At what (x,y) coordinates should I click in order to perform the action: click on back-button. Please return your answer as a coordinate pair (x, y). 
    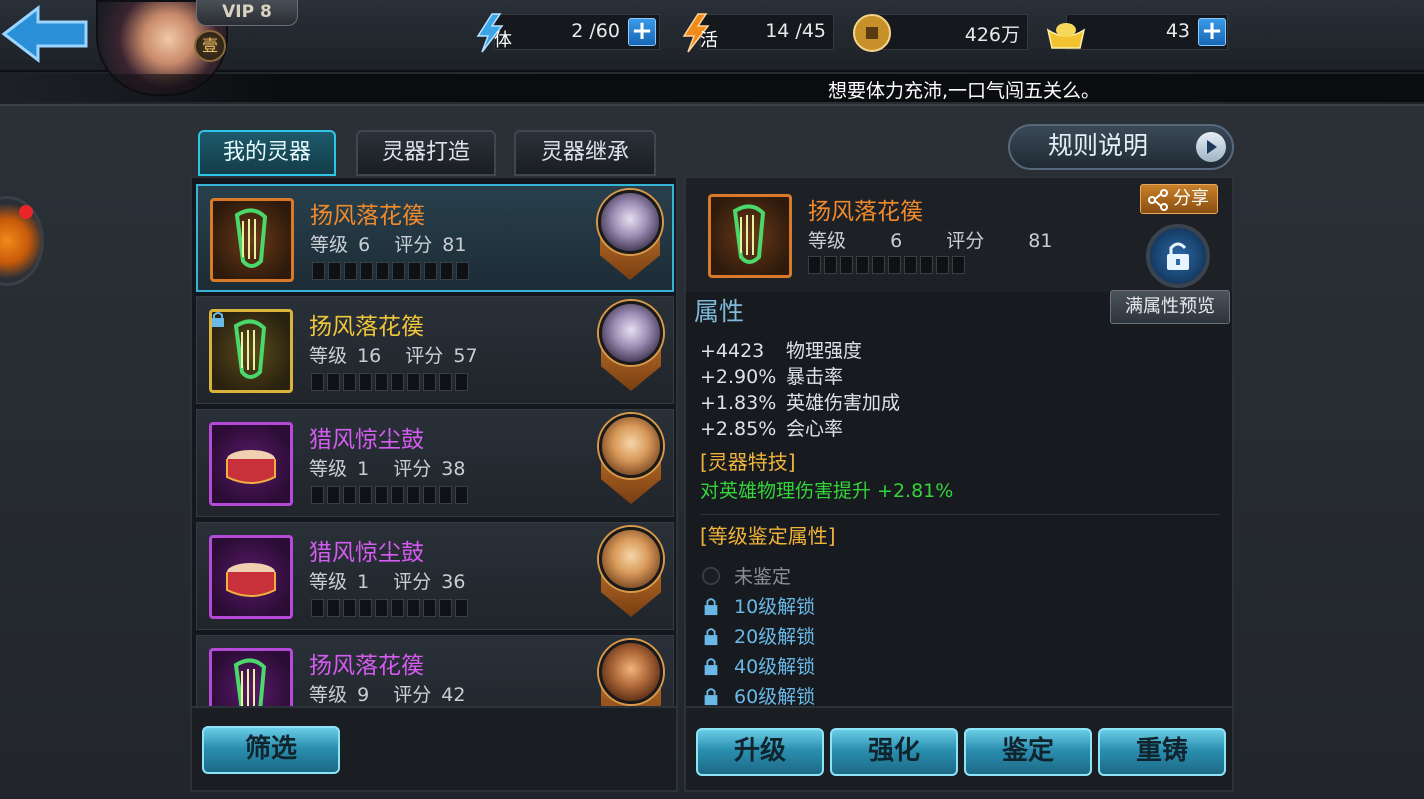
    Looking at the image, I should click on (46, 35).